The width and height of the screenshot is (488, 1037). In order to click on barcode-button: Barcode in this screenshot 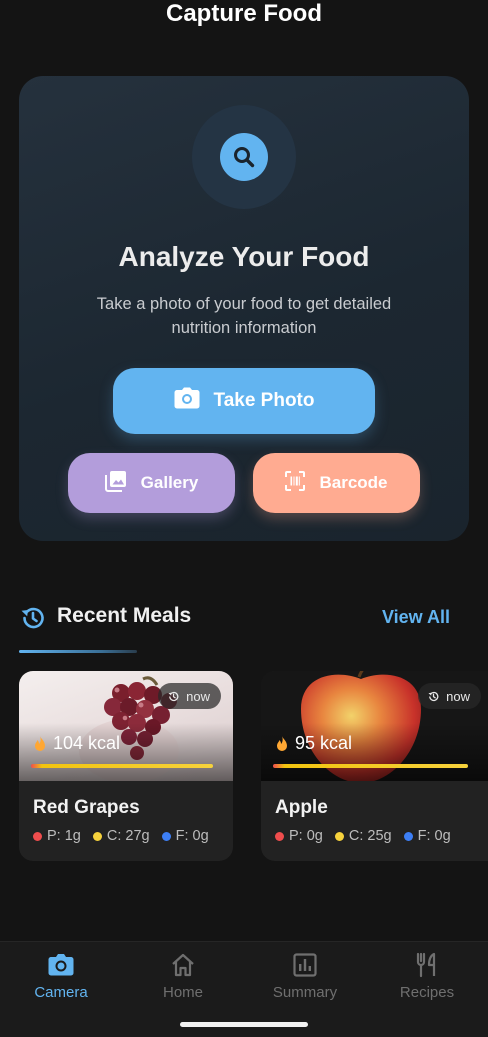, I will do `click(336, 483)`.